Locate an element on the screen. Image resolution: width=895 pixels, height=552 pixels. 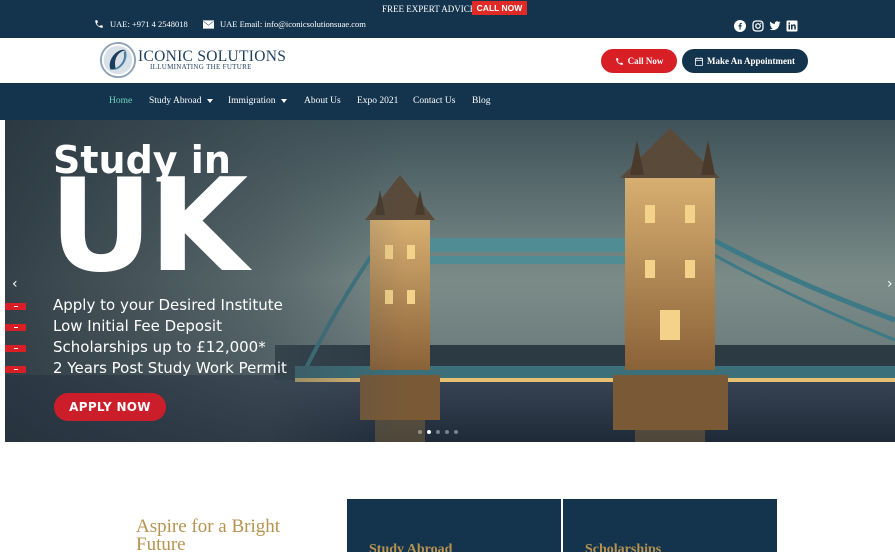
nav-about-us-label: About Us is located at coordinates (322, 101).